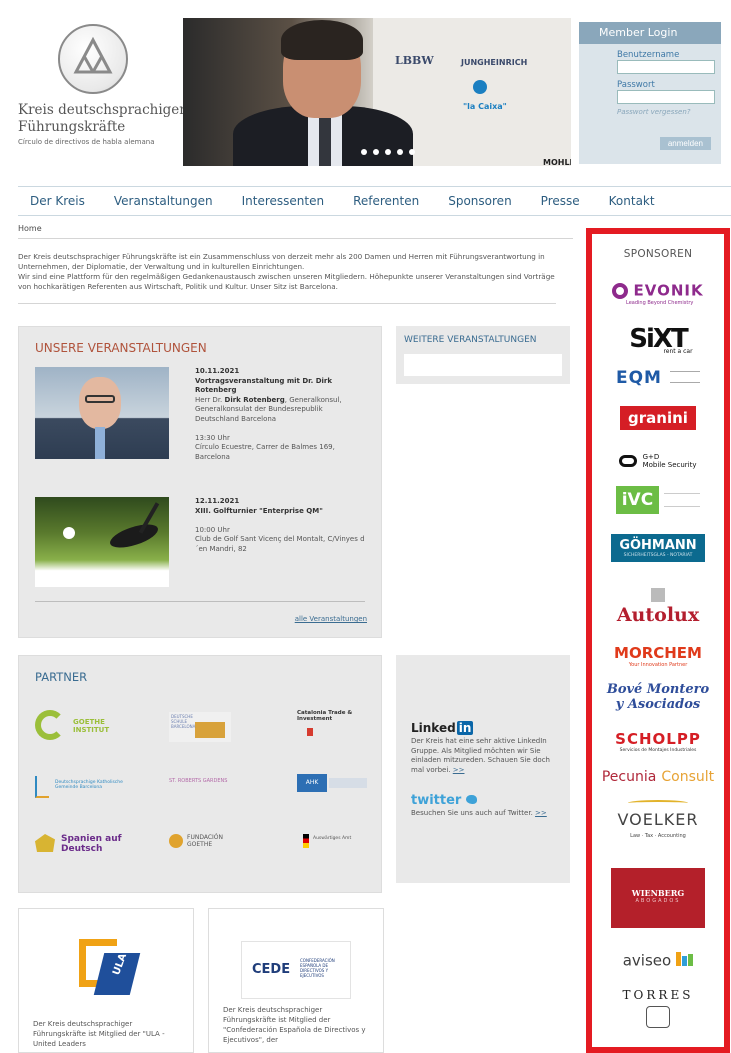 This screenshot has height=1053, width=731. Describe the element at coordinates (658, 775) in the screenshot. I see `sponsor-pecunia: Pecunia Consult` at that location.